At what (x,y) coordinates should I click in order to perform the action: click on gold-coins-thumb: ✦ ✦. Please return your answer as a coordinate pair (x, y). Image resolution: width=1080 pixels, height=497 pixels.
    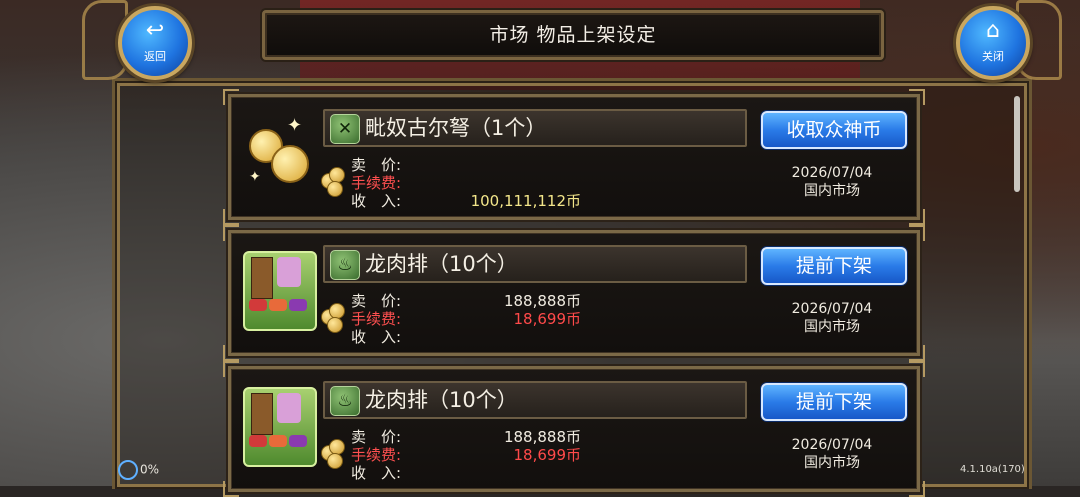
    Looking at the image, I should click on (279, 153).